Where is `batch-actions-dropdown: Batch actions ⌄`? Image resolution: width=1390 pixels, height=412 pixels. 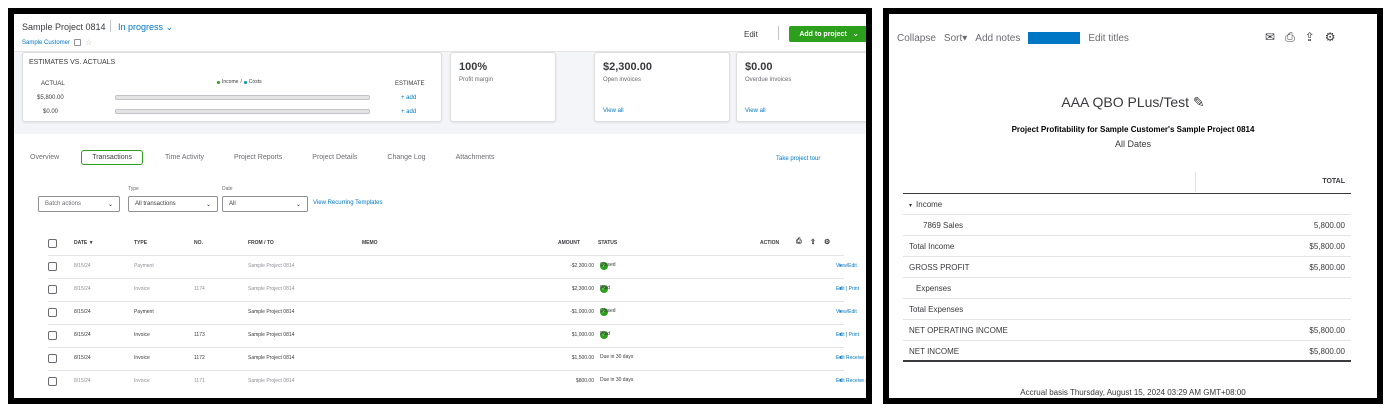
batch-actions-dropdown: Batch actions ⌄ is located at coordinates (79, 204).